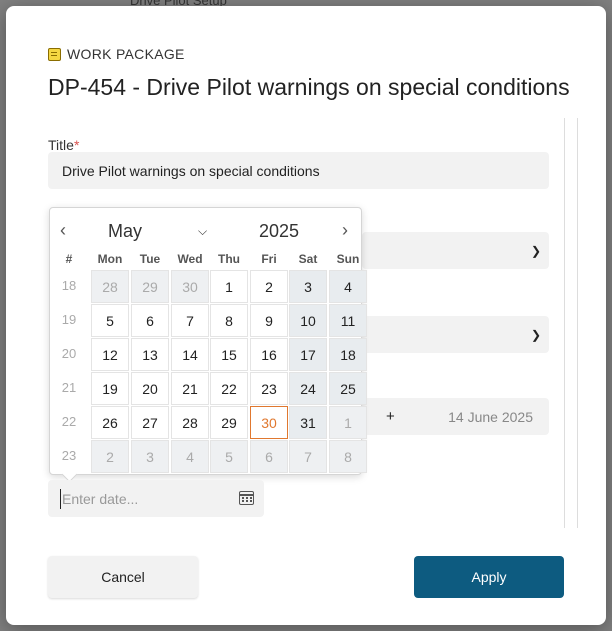  Describe the element at coordinates (571, 323) in the screenshot. I see `scrollbar` at that location.